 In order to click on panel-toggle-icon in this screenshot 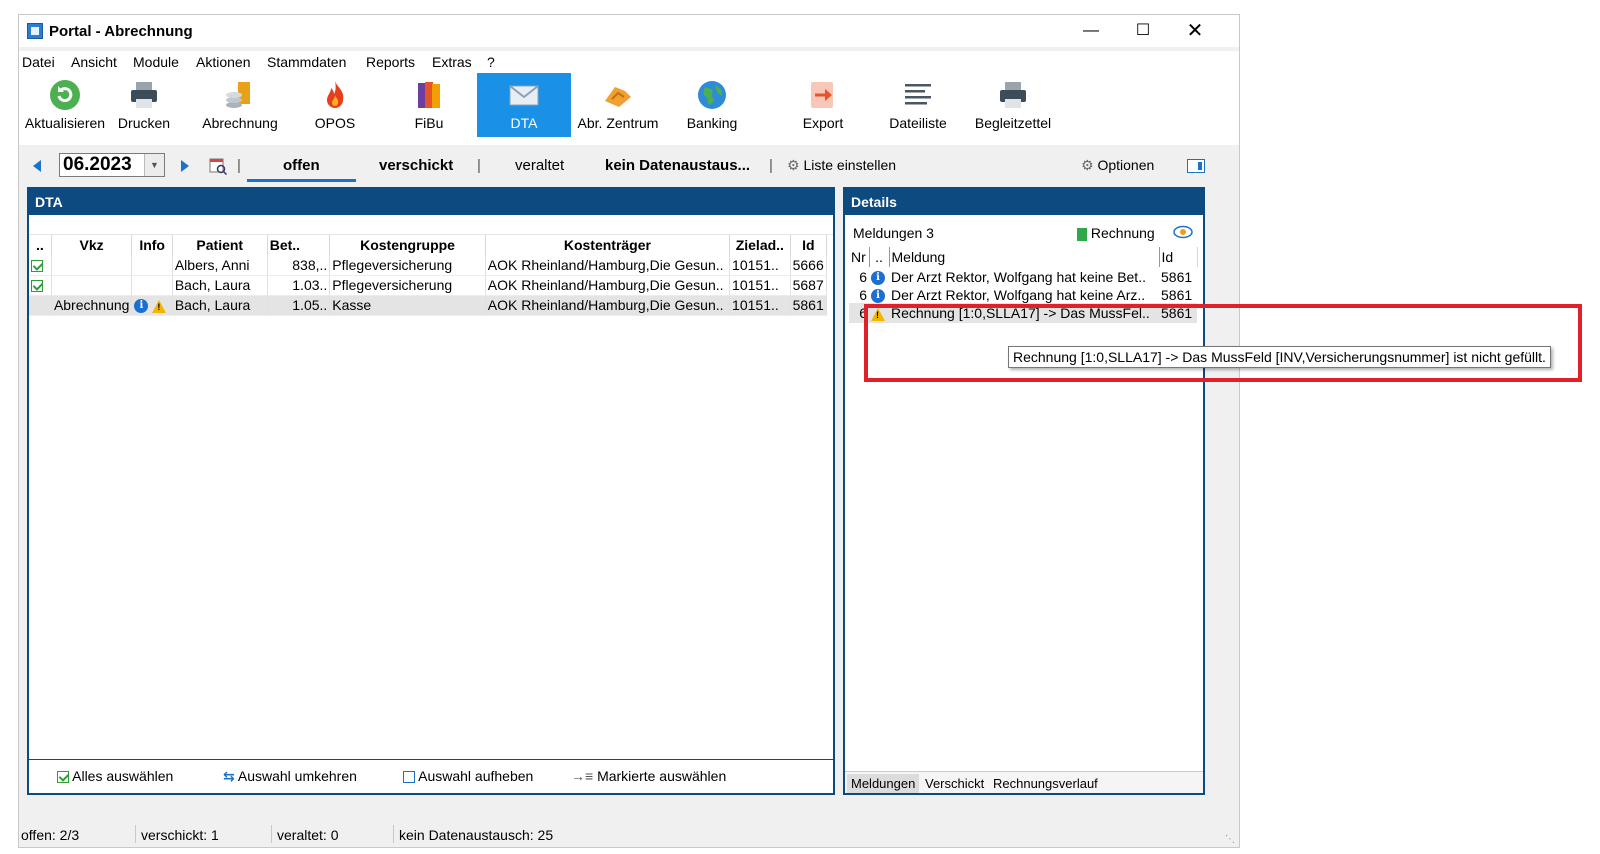, I will do `click(1196, 166)`.